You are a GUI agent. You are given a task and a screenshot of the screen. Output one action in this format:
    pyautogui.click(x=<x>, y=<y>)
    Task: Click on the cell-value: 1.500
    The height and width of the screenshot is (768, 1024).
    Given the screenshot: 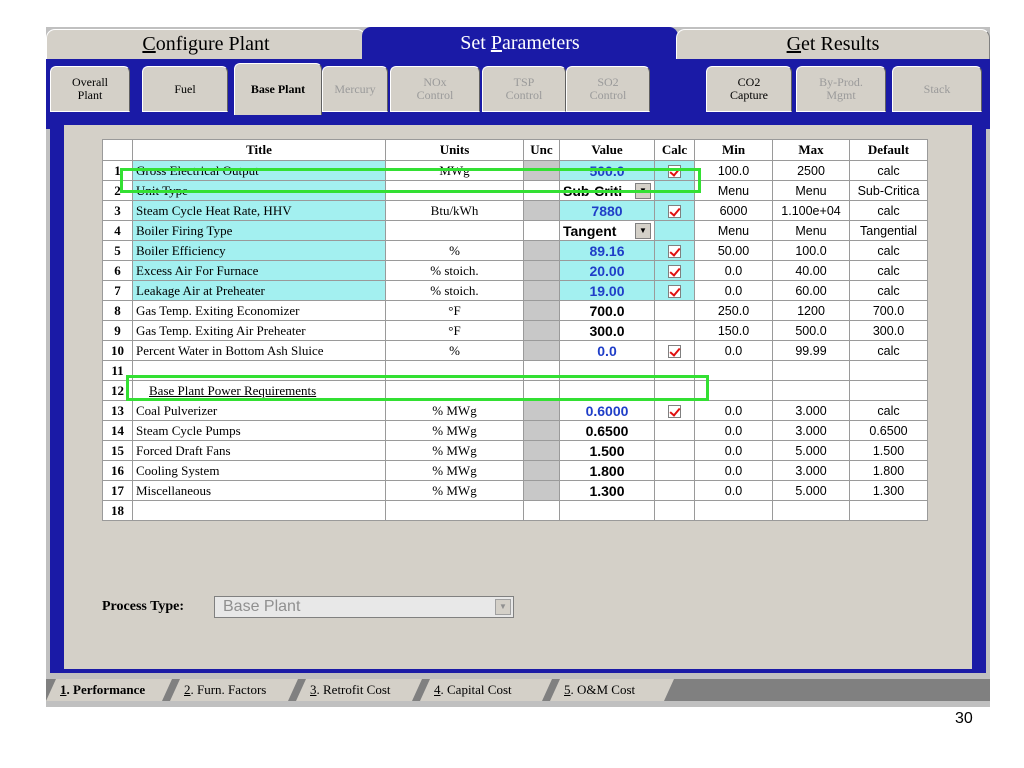 What is the action you would take?
    pyautogui.click(x=607, y=450)
    